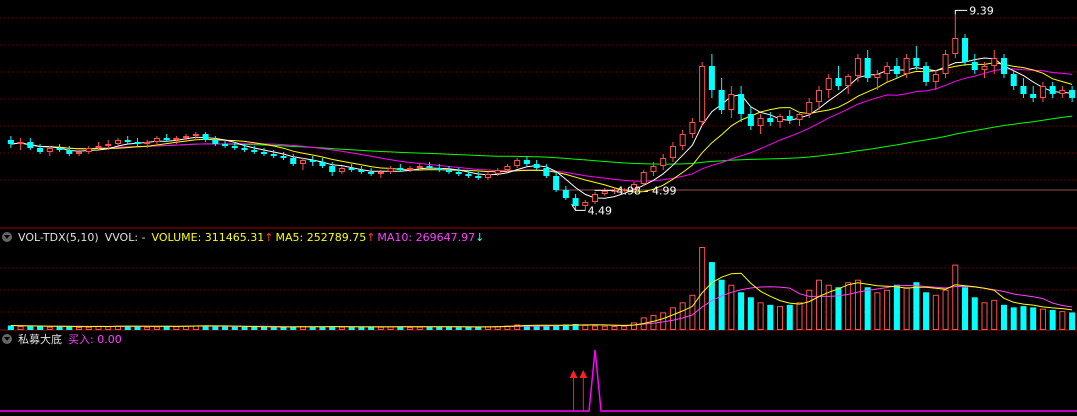 The image size is (1077, 416). What do you see at coordinates (541, 140) in the screenshot?
I see `ma60-line` at bounding box center [541, 140].